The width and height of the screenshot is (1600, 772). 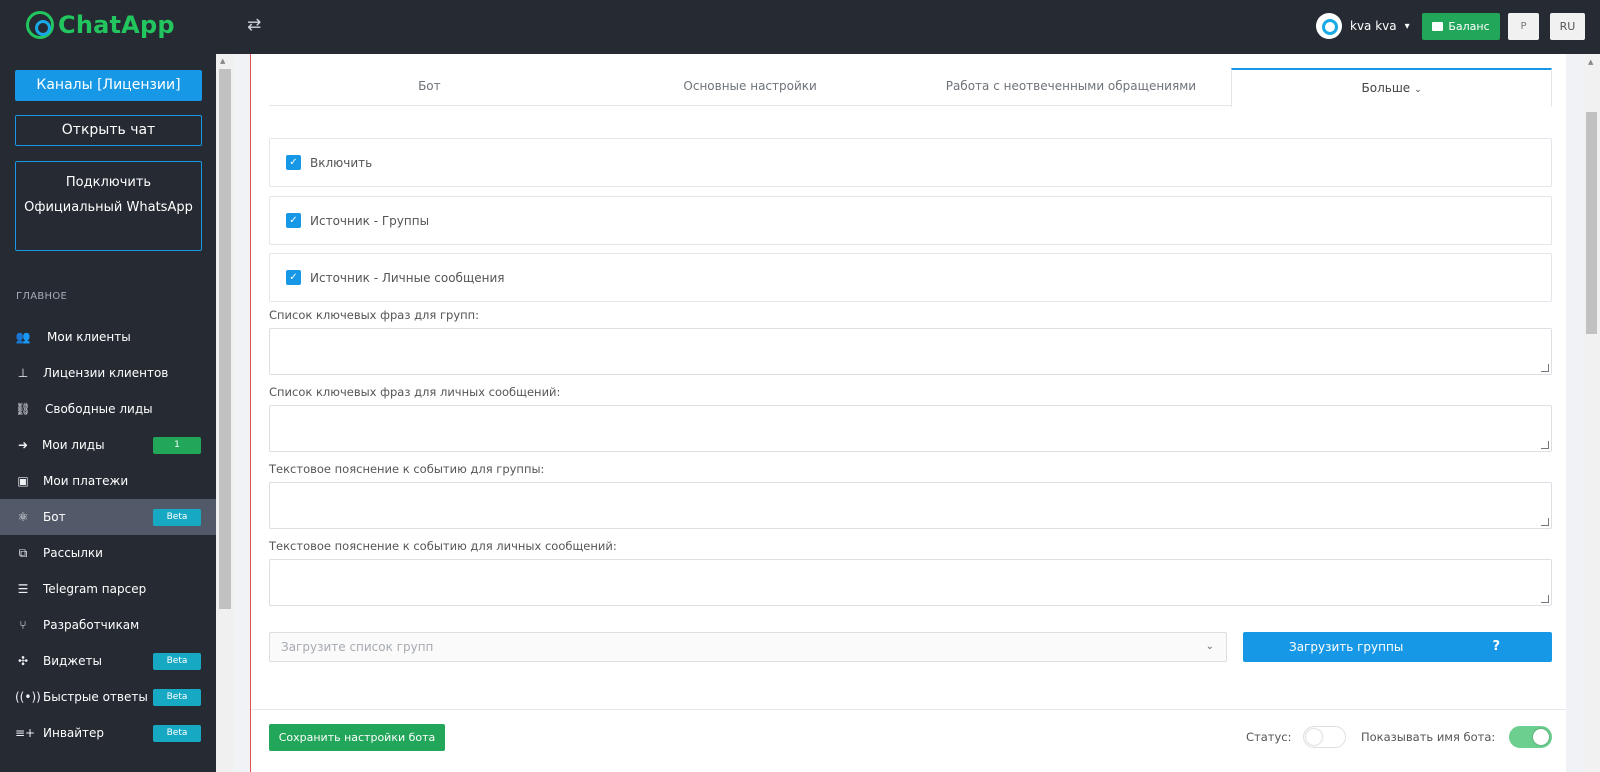 What do you see at coordinates (1469, 26) in the screenshot?
I see `balance-label: Баланс` at bounding box center [1469, 26].